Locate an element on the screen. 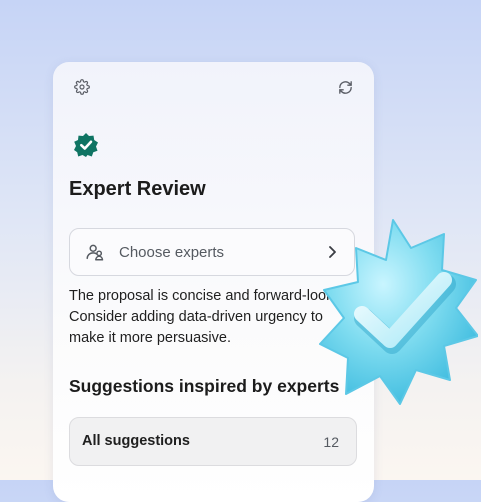  suggestions-count: 12 is located at coordinates (331, 442).